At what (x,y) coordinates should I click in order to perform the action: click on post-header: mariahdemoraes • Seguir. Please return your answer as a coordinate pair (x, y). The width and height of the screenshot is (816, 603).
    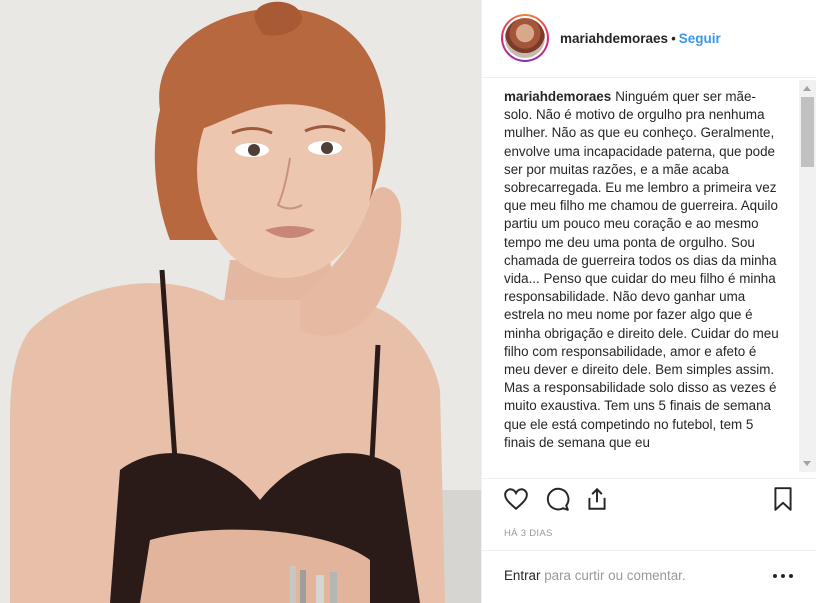
    Looking at the image, I should click on (649, 39).